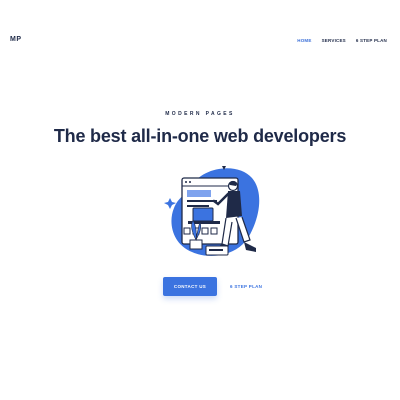 The height and width of the screenshot is (400, 400). Describe the element at coordinates (334, 40) in the screenshot. I see `nav-item-services: SERVICES` at that location.